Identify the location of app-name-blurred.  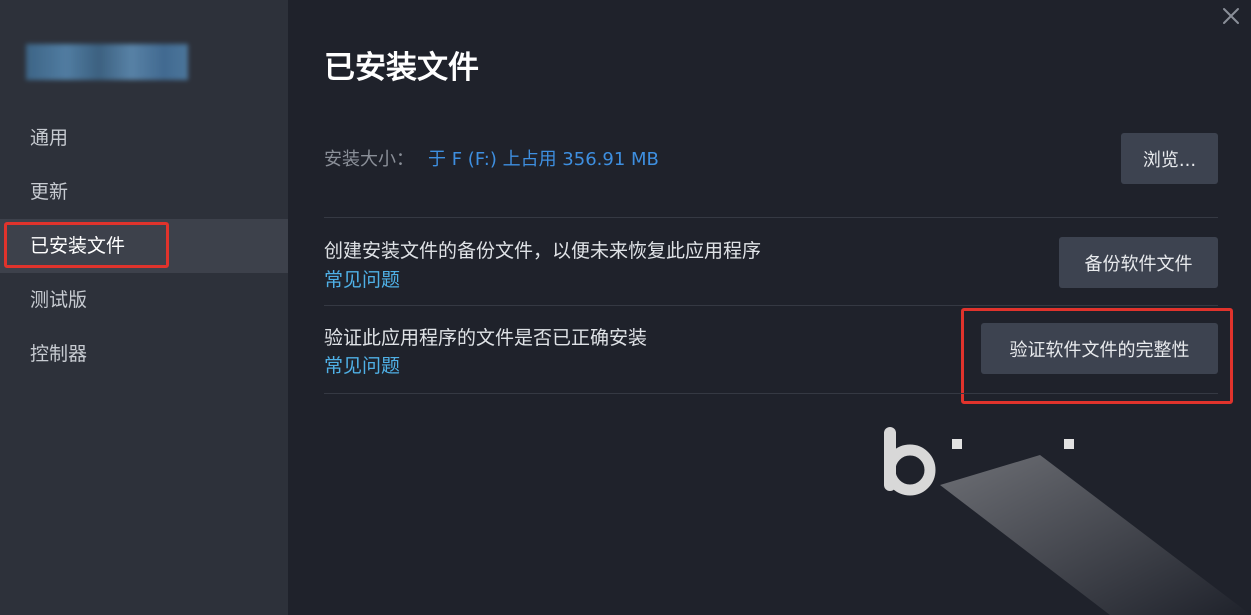
(107, 62).